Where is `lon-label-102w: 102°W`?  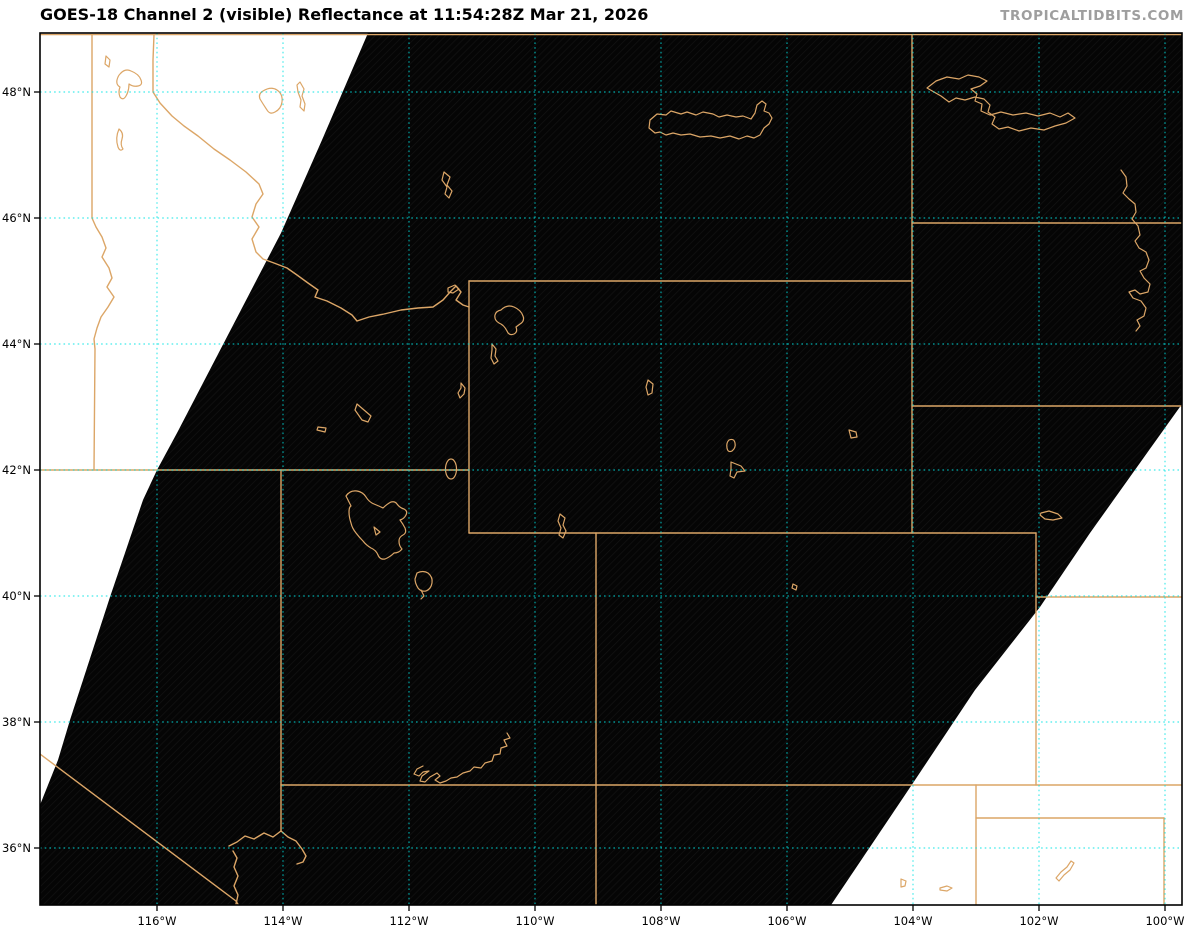
lon-label-102w: 102°W is located at coordinates (1038, 921).